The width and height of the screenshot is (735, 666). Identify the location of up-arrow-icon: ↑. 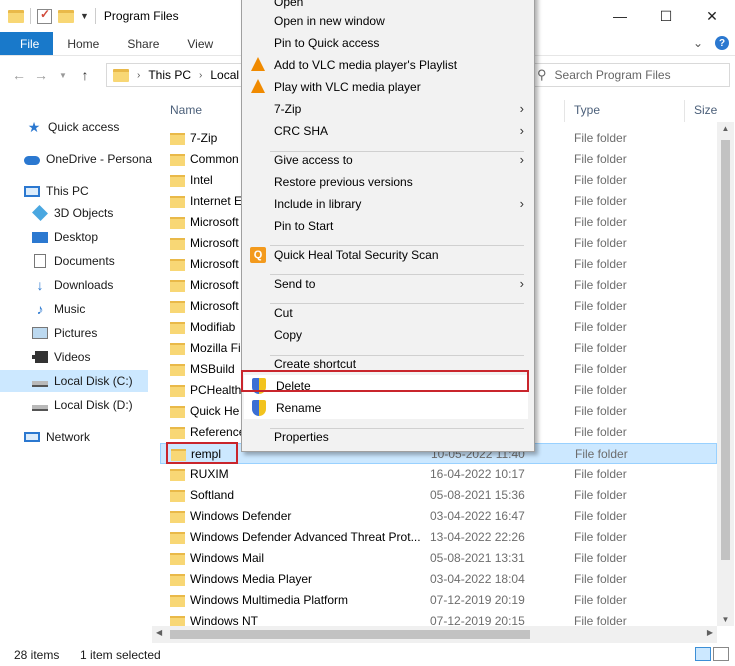
(85, 75).